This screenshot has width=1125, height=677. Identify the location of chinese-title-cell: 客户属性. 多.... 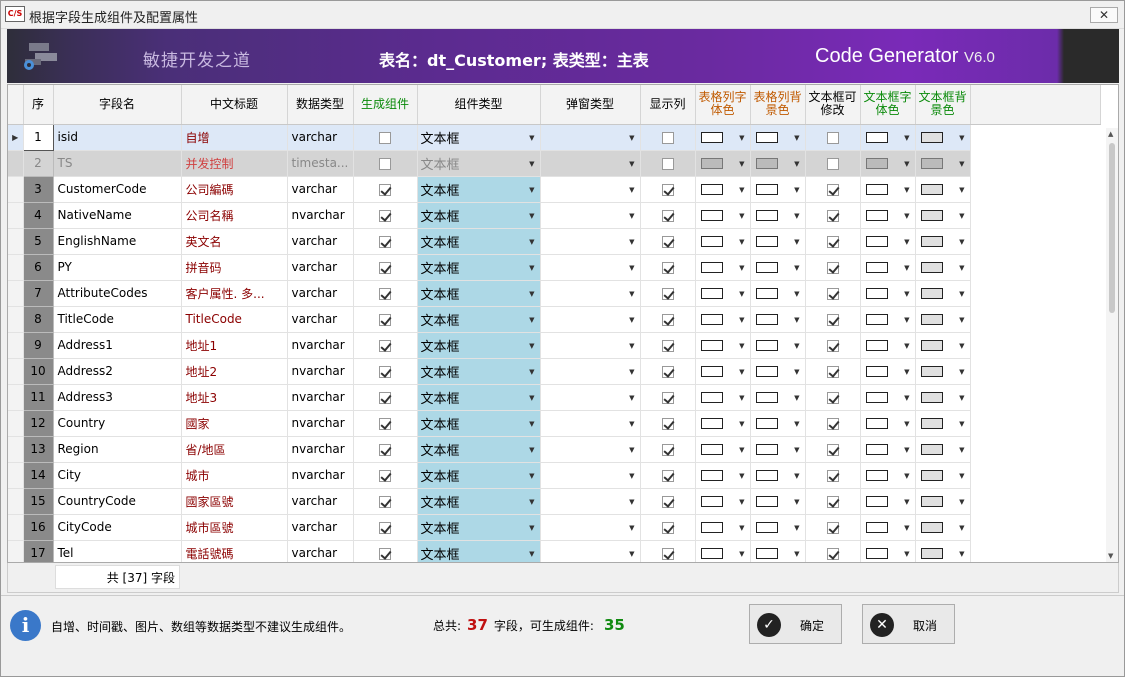
(234, 293).